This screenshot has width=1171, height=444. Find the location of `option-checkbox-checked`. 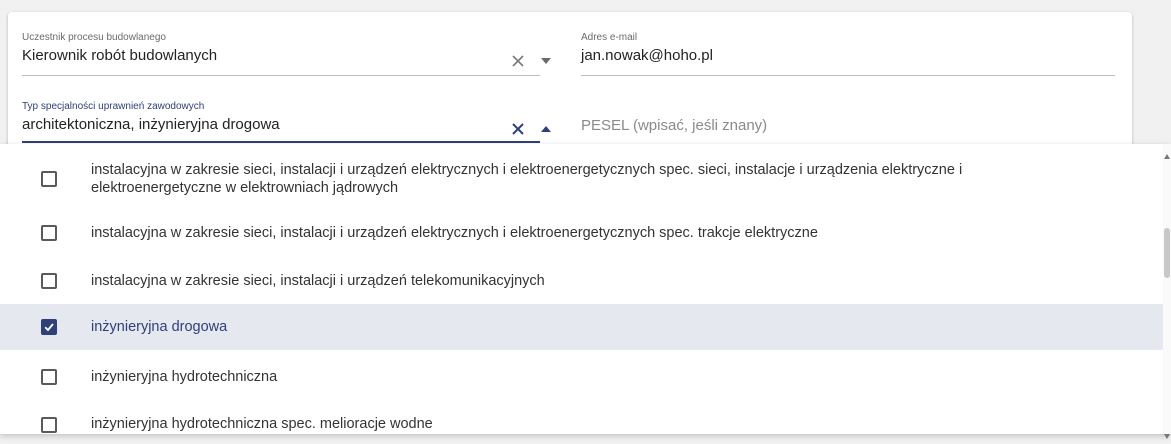

option-checkbox-checked is located at coordinates (49, 327).